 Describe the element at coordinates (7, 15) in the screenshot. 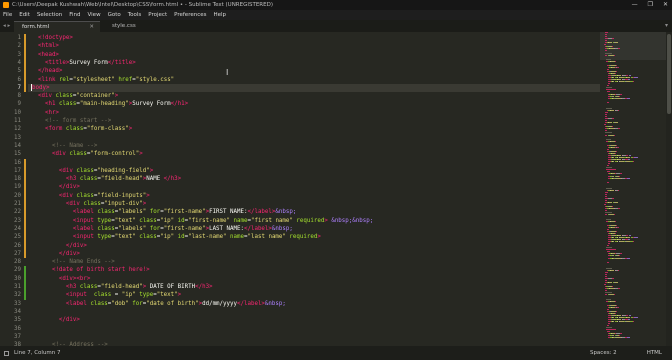

I see `menu-file: File` at that location.